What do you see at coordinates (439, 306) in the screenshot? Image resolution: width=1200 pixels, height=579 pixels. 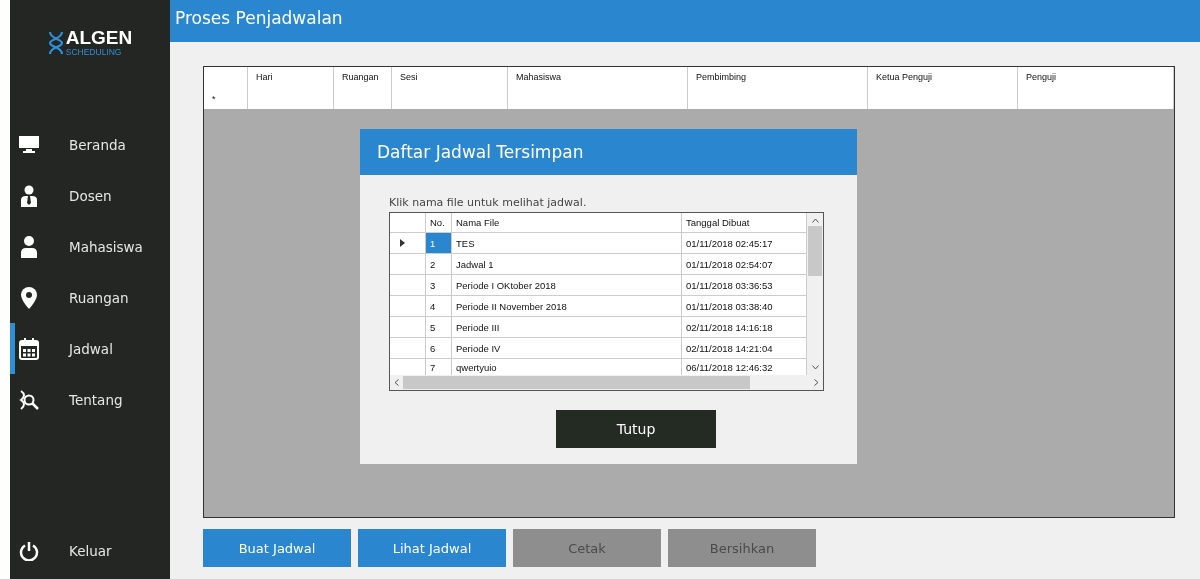 I see `table-cell: 4` at bounding box center [439, 306].